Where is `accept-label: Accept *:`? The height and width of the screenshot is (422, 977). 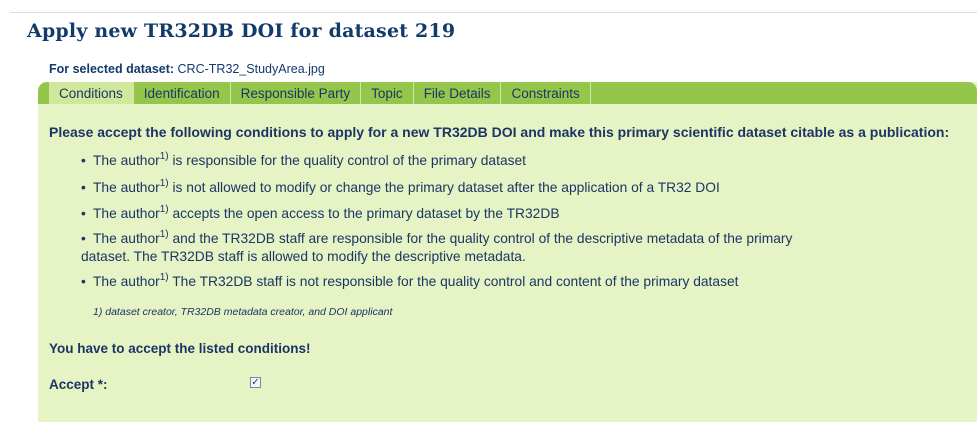 accept-label: Accept *: is located at coordinates (78, 384).